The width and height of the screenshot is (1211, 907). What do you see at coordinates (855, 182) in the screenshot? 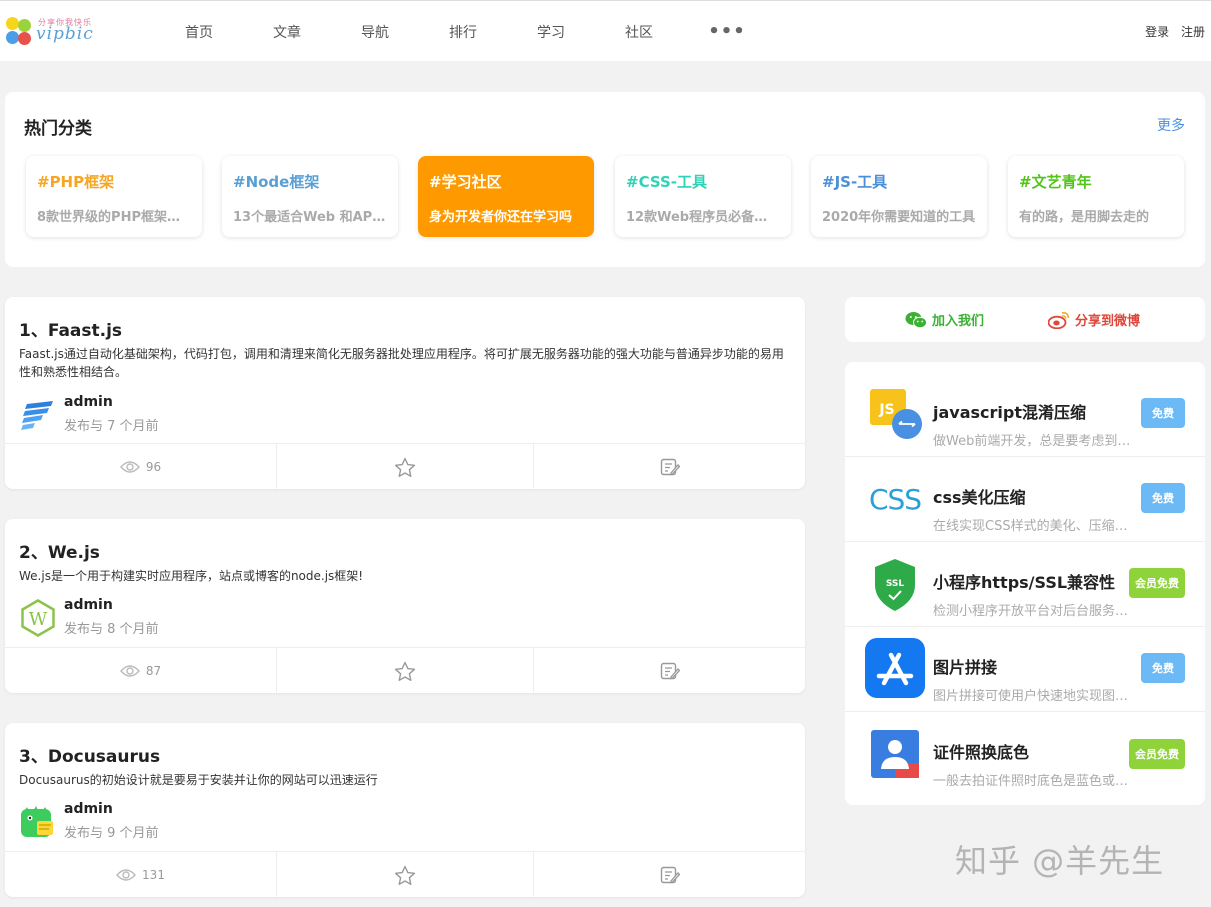
I see `category-tag: #JS-工具` at bounding box center [855, 182].